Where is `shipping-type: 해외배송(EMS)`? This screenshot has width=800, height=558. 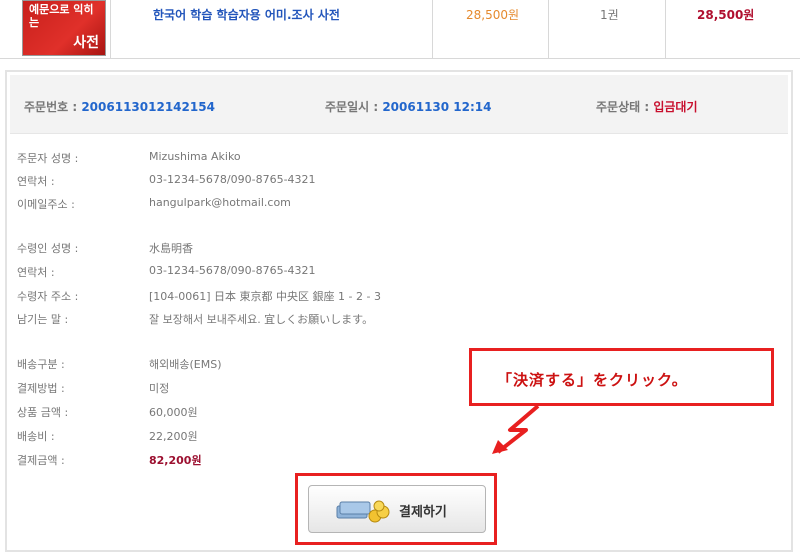 shipping-type: 해외배송(EMS) is located at coordinates (185, 364).